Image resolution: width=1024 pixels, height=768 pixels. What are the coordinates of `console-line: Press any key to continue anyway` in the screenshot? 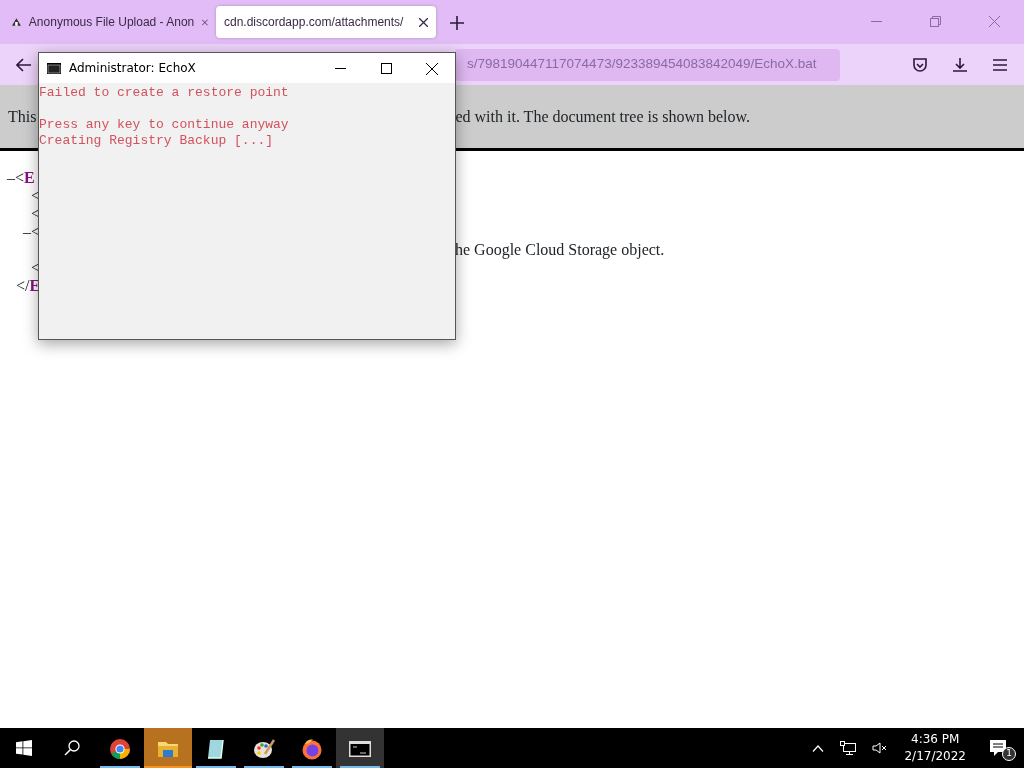 It's located at (164, 125).